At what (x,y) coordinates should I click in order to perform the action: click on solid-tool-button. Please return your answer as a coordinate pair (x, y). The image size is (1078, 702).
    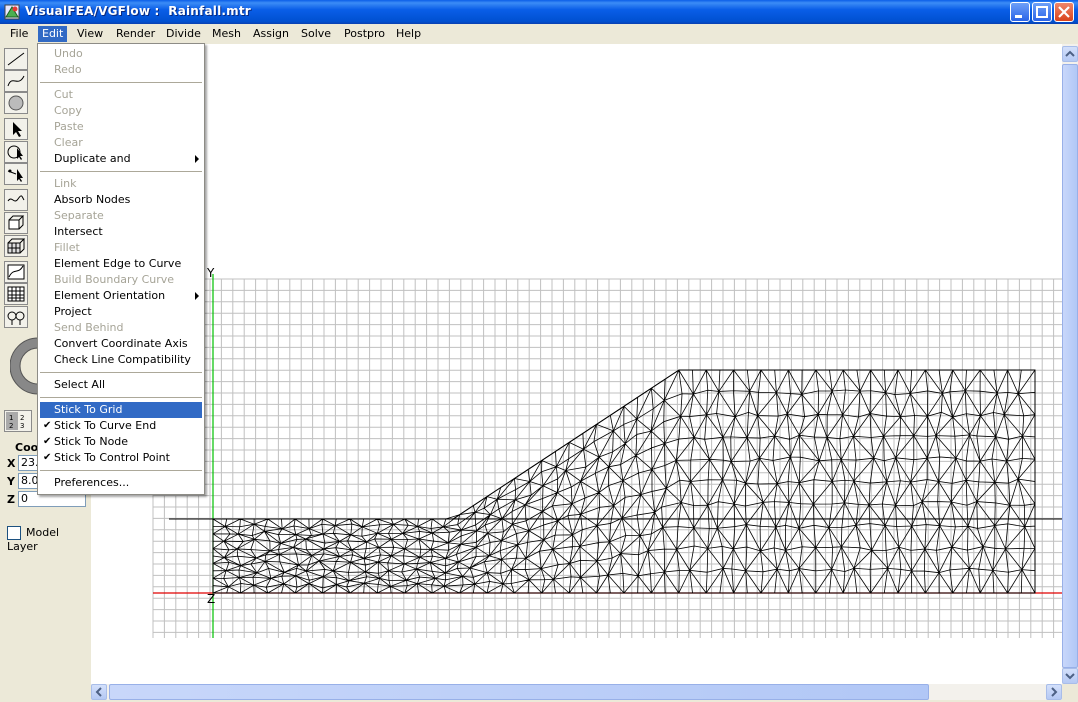
    Looking at the image, I should click on (16, 246).